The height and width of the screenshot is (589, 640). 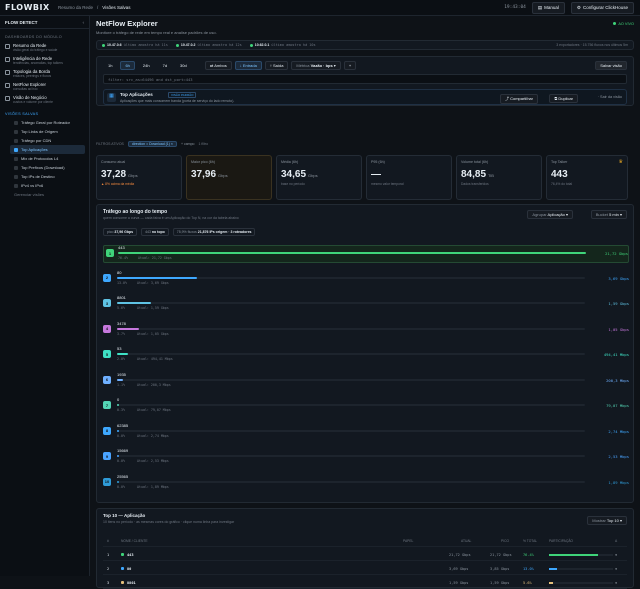 I want to click on time-tab: 24h, so click(x=146, y=65).